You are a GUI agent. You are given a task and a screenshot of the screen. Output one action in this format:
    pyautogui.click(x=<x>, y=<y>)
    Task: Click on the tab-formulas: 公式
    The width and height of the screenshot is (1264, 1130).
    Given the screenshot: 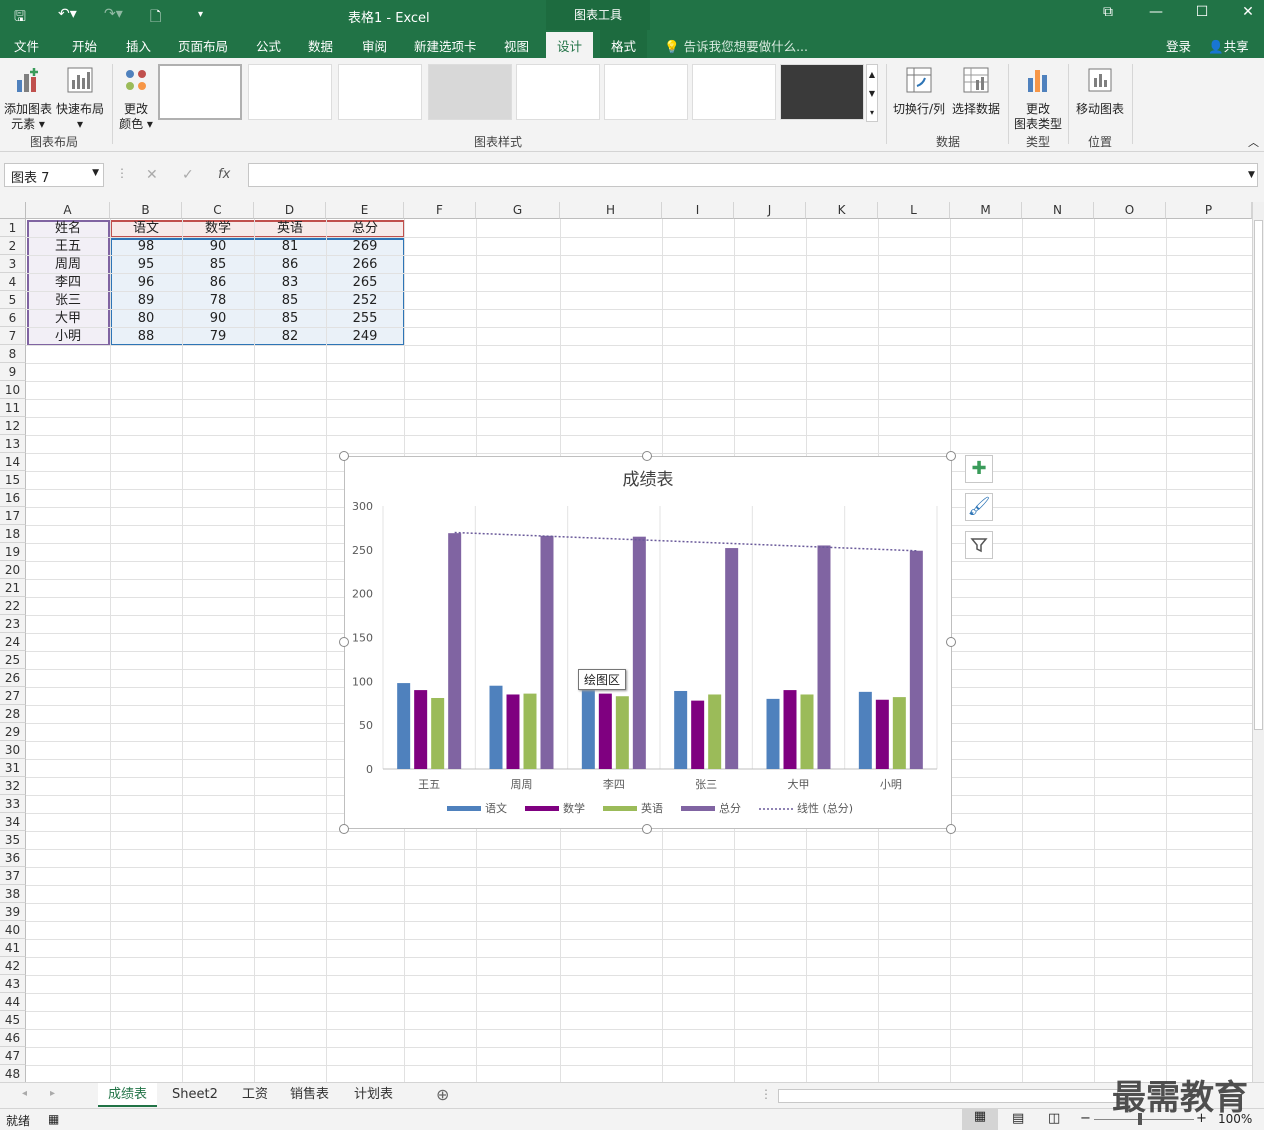 What is the action you would take?
    pyautogui.click(x=268, y=45)
    